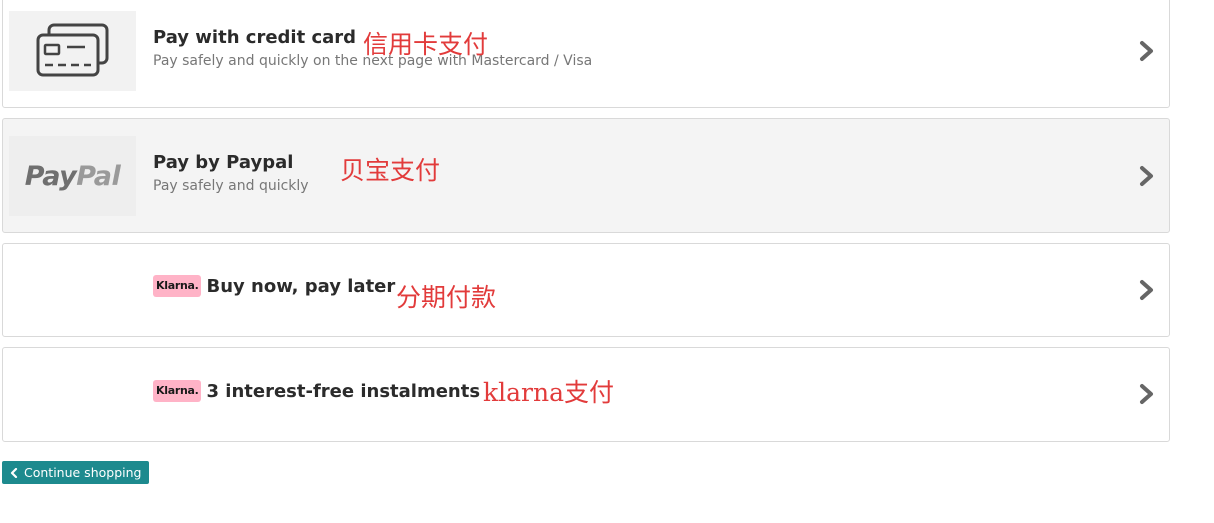 The image size is (1214, 523). I want to click on continue-shopping-button: Continue shopping, so click(76, 472).